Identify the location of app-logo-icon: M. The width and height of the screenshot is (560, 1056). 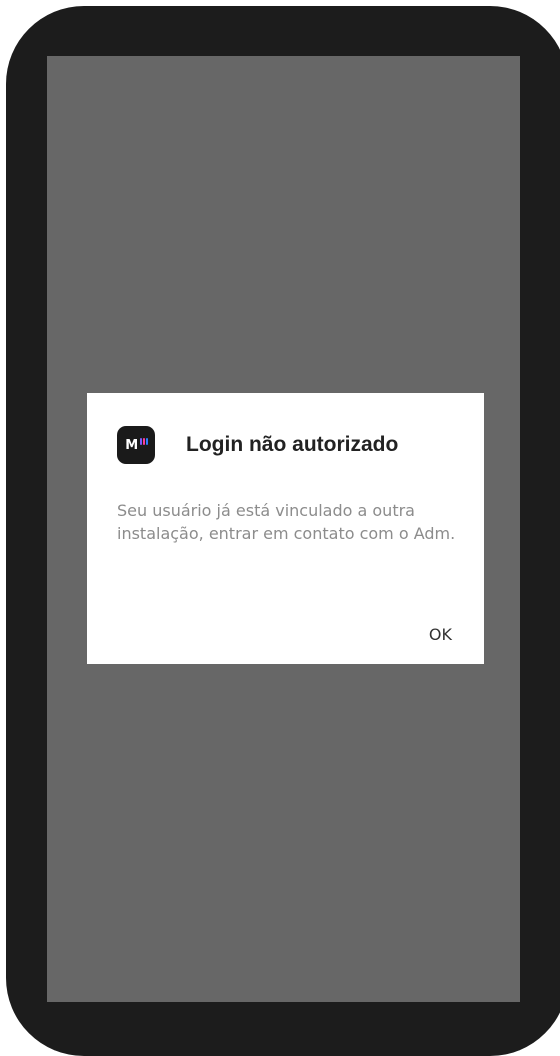
(136, 445).